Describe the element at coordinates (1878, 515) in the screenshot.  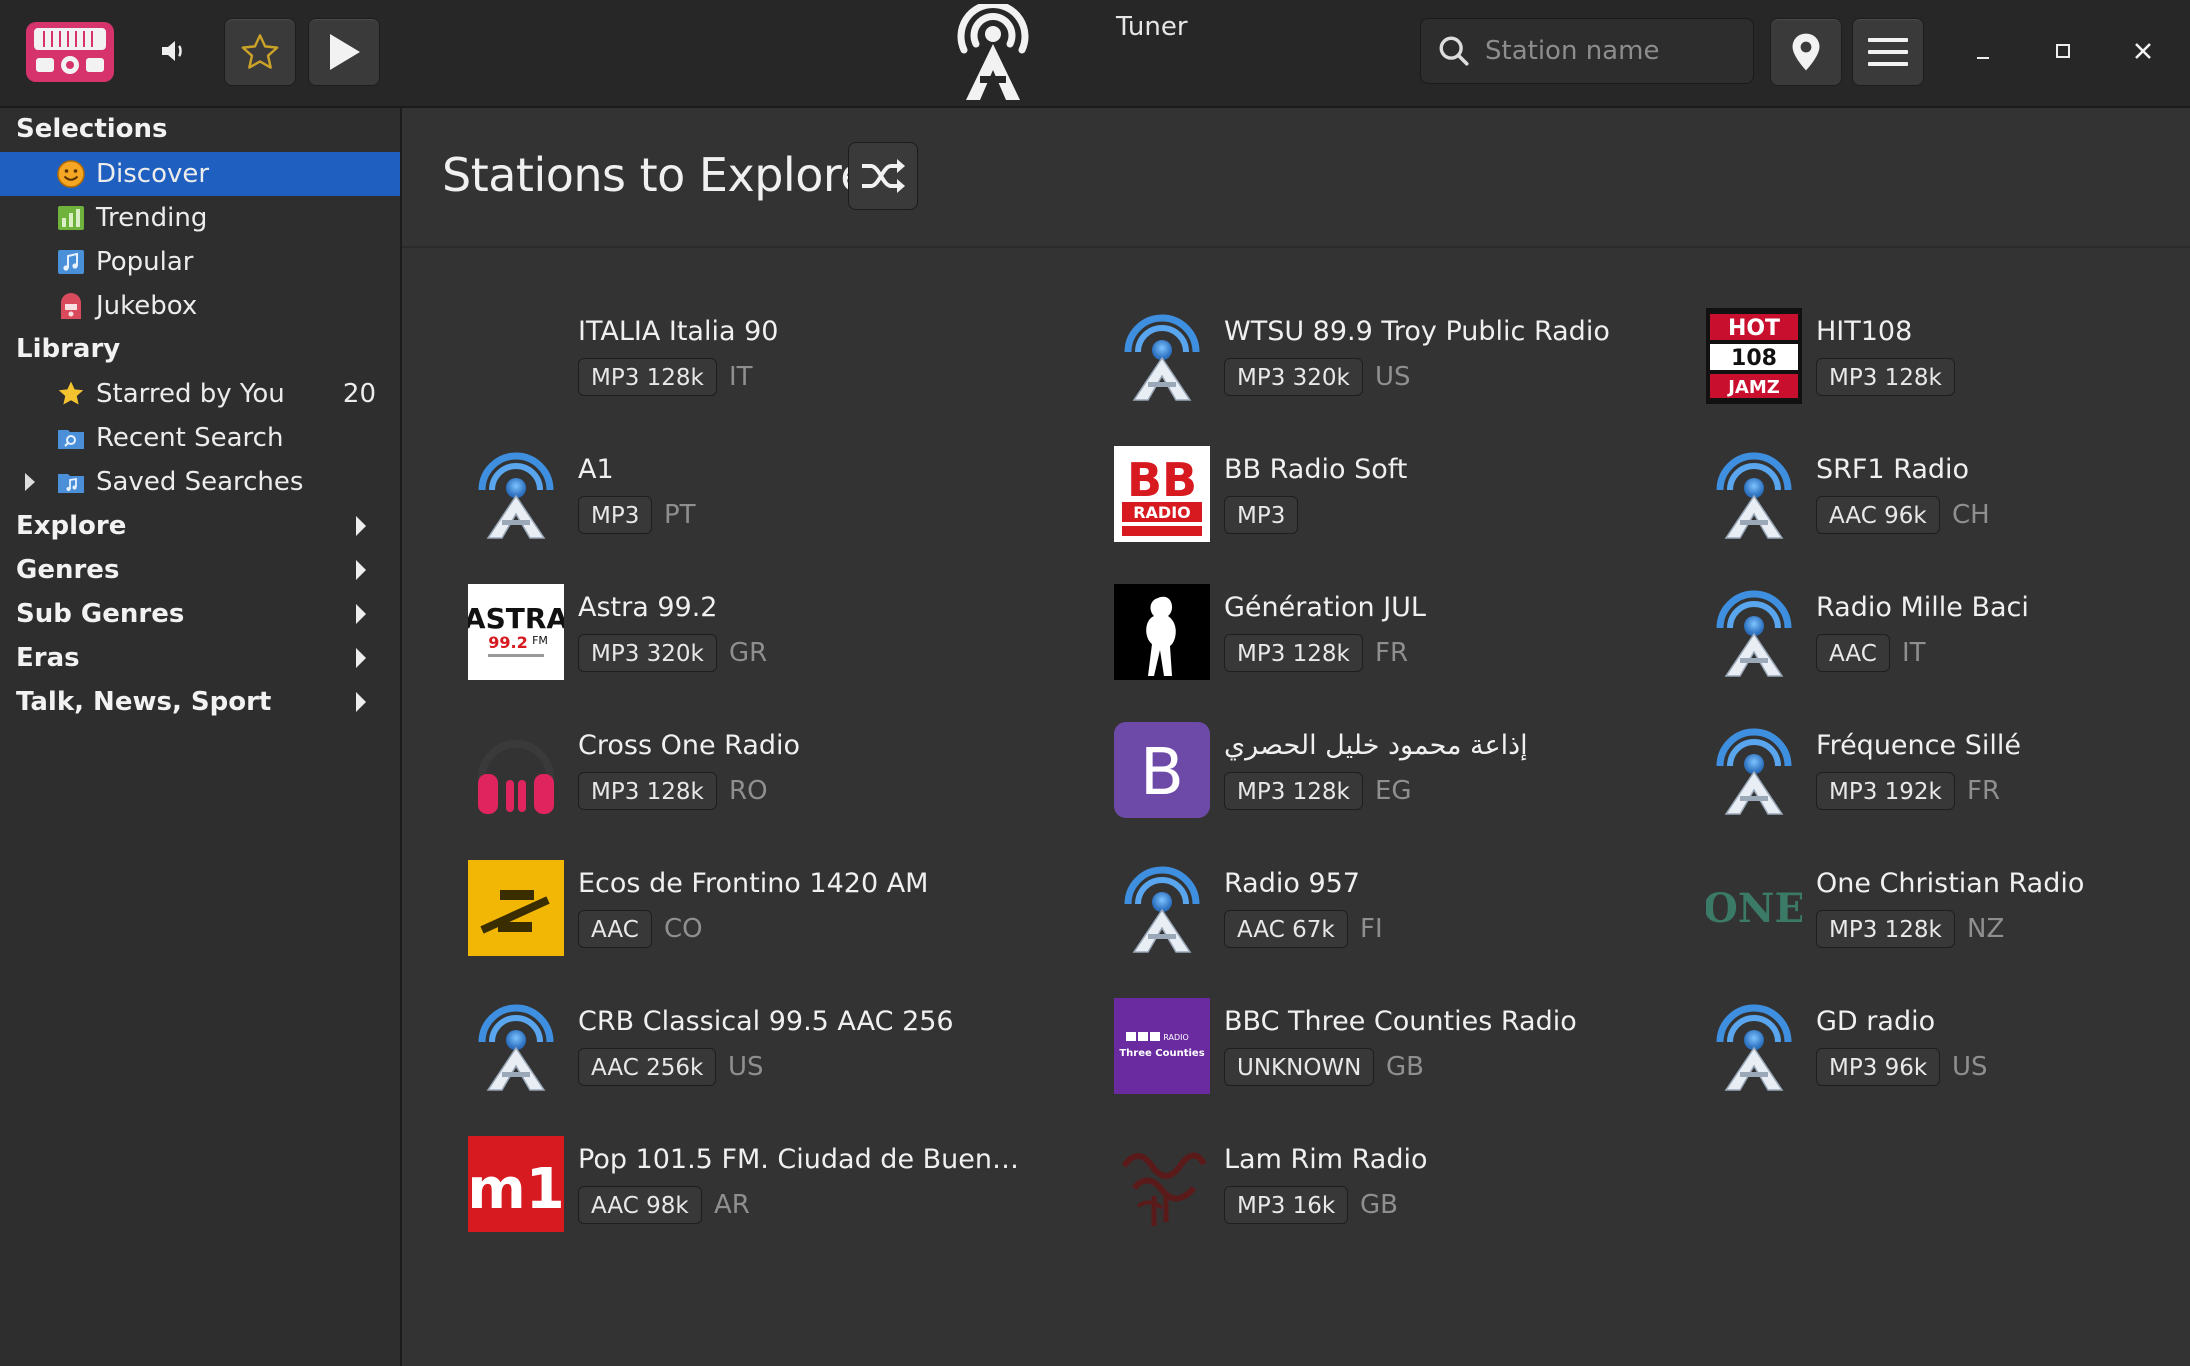
I see `station-codec-badge: AAC 96k` at that location.